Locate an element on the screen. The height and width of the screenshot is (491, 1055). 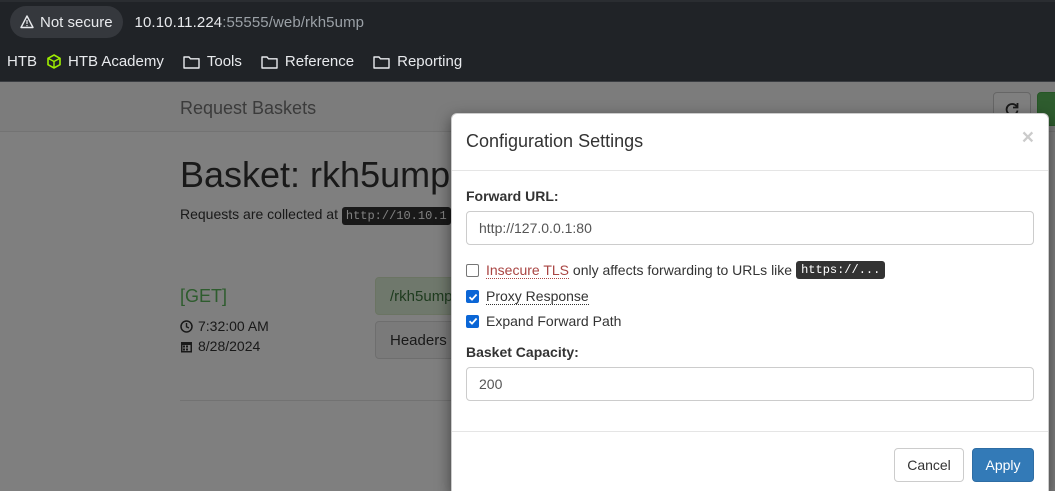
expand-forward-path-option: Expand Forward Path is located at coordinates (543, 321).